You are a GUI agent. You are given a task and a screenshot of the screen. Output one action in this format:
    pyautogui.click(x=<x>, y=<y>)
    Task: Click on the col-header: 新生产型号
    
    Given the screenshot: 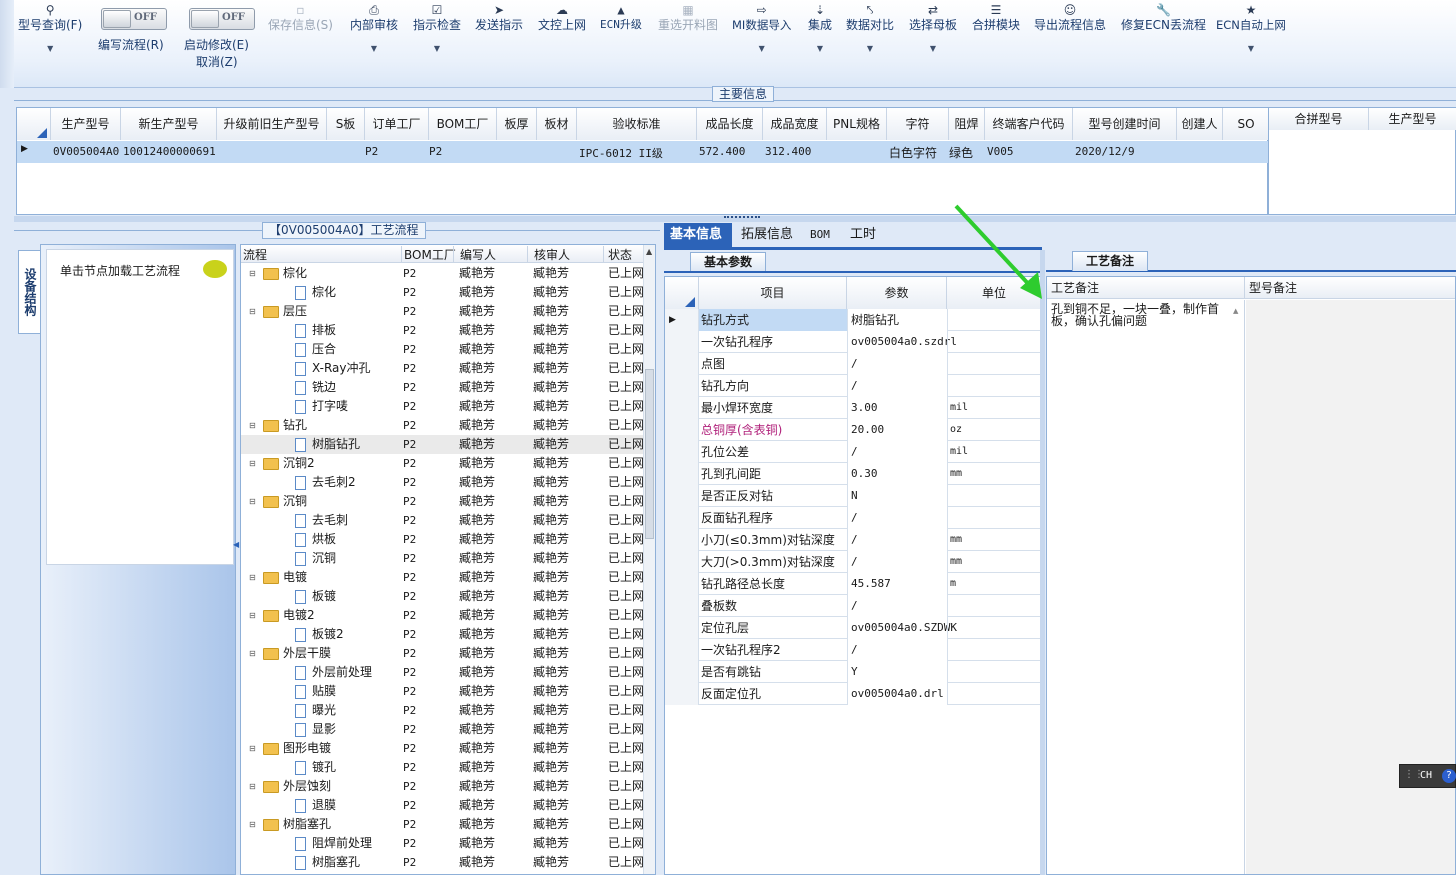 What is the action you would take?
    pyautogui.click(x=169, y=124)
    